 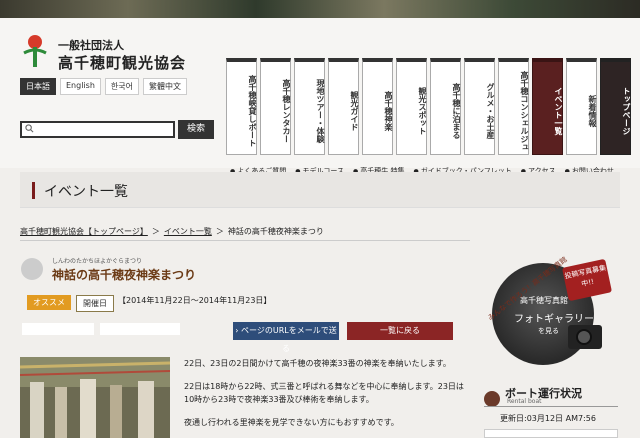 What do you see at coordinates (513, 106) in the screenshot?
I see `nav-tab-concierge: 高千穂コンシェルジュ` at bounding box center [513, 106].